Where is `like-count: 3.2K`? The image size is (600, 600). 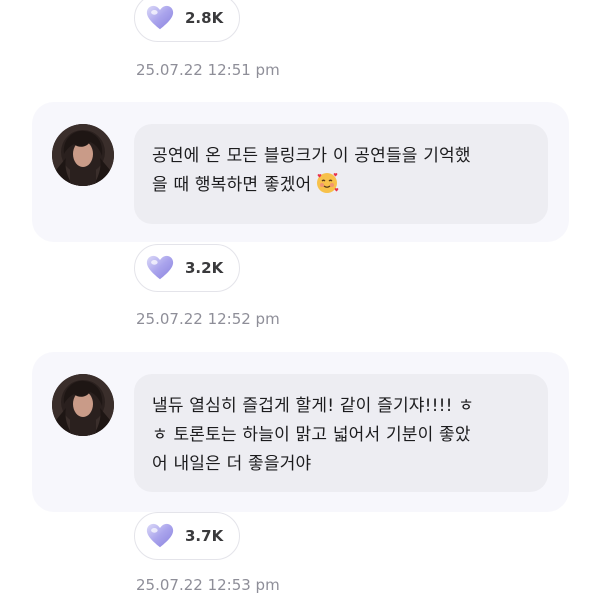 like-count: 3.2K is located at coordinates (204, 268).